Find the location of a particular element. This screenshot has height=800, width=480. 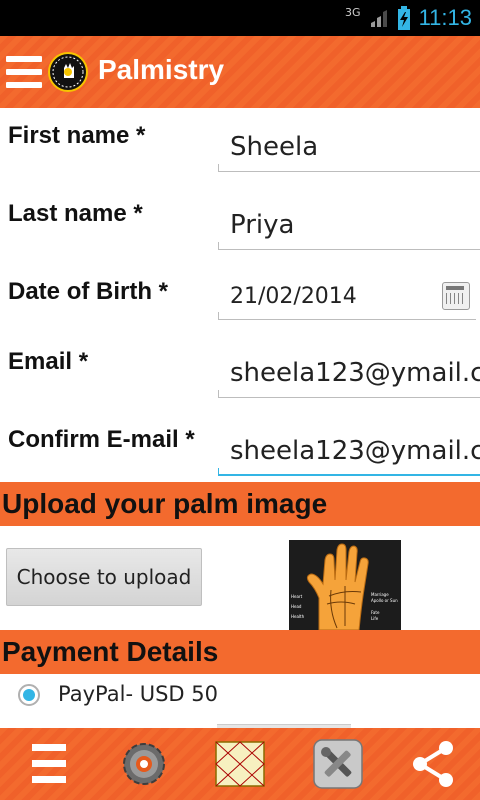

email-field: sheela123@ymail.c is located at coordinates (349, 368).